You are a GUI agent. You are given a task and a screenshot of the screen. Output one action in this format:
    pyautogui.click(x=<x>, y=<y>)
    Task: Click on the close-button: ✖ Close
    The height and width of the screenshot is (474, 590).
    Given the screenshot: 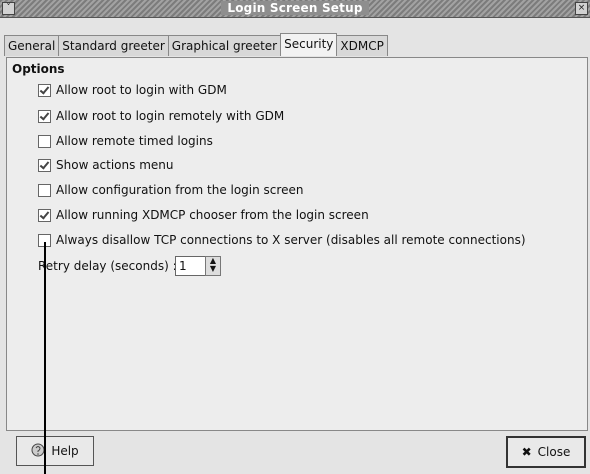 What is the action you would take?
    pyautogui.click(x=546, y=452)
    